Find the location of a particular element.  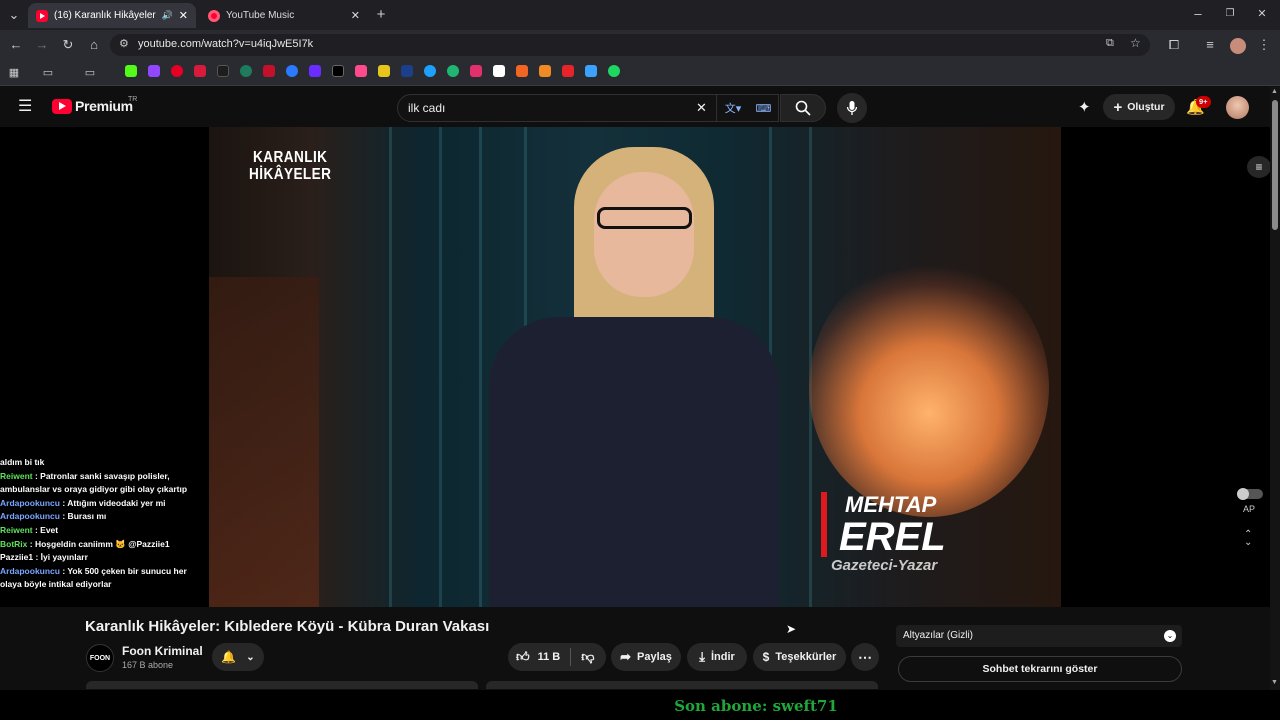

hamburger-menu-icon: ☰ is located at coordinates (26, 107).